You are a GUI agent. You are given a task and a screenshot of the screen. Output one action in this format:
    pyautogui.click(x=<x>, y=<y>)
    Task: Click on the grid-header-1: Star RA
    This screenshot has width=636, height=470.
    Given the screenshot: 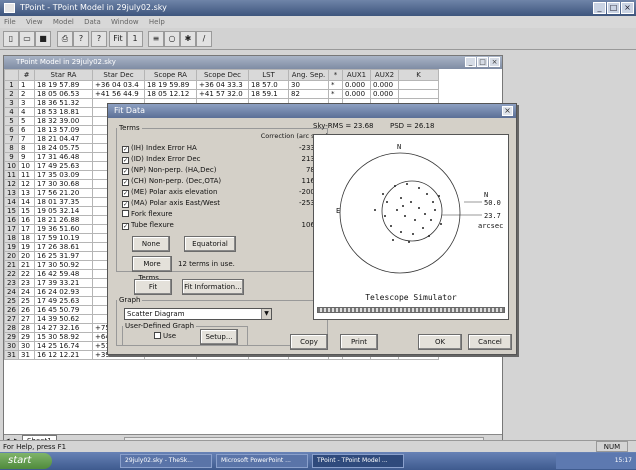 What is the action you would take?
    pyautogui.click(x=63, y=75)
    